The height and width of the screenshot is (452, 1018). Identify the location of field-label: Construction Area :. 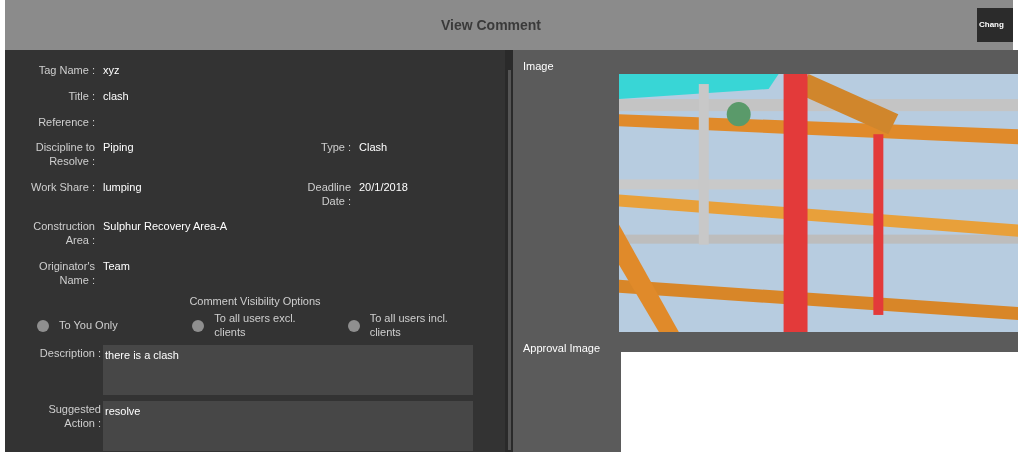
(63, 234).